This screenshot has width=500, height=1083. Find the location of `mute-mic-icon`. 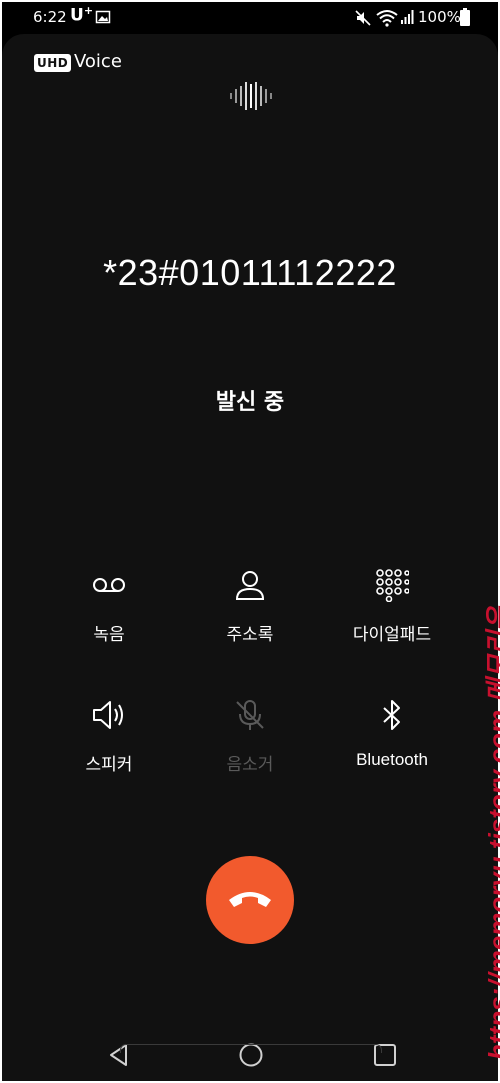

mute-mic-icon is located at coordinates (250, 715).